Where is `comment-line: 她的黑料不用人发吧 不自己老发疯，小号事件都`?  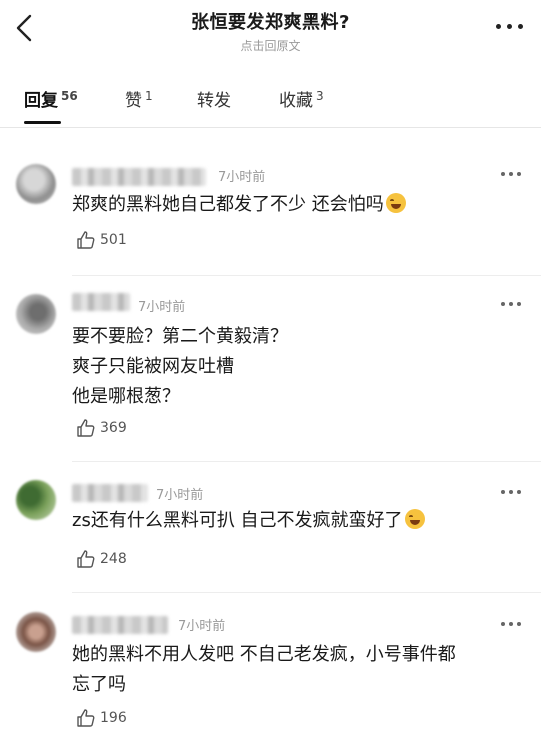
comment-line: 她的黑料不用人发吧 不自己老发疯，小号事件都 is located at coordinates (264, 654).